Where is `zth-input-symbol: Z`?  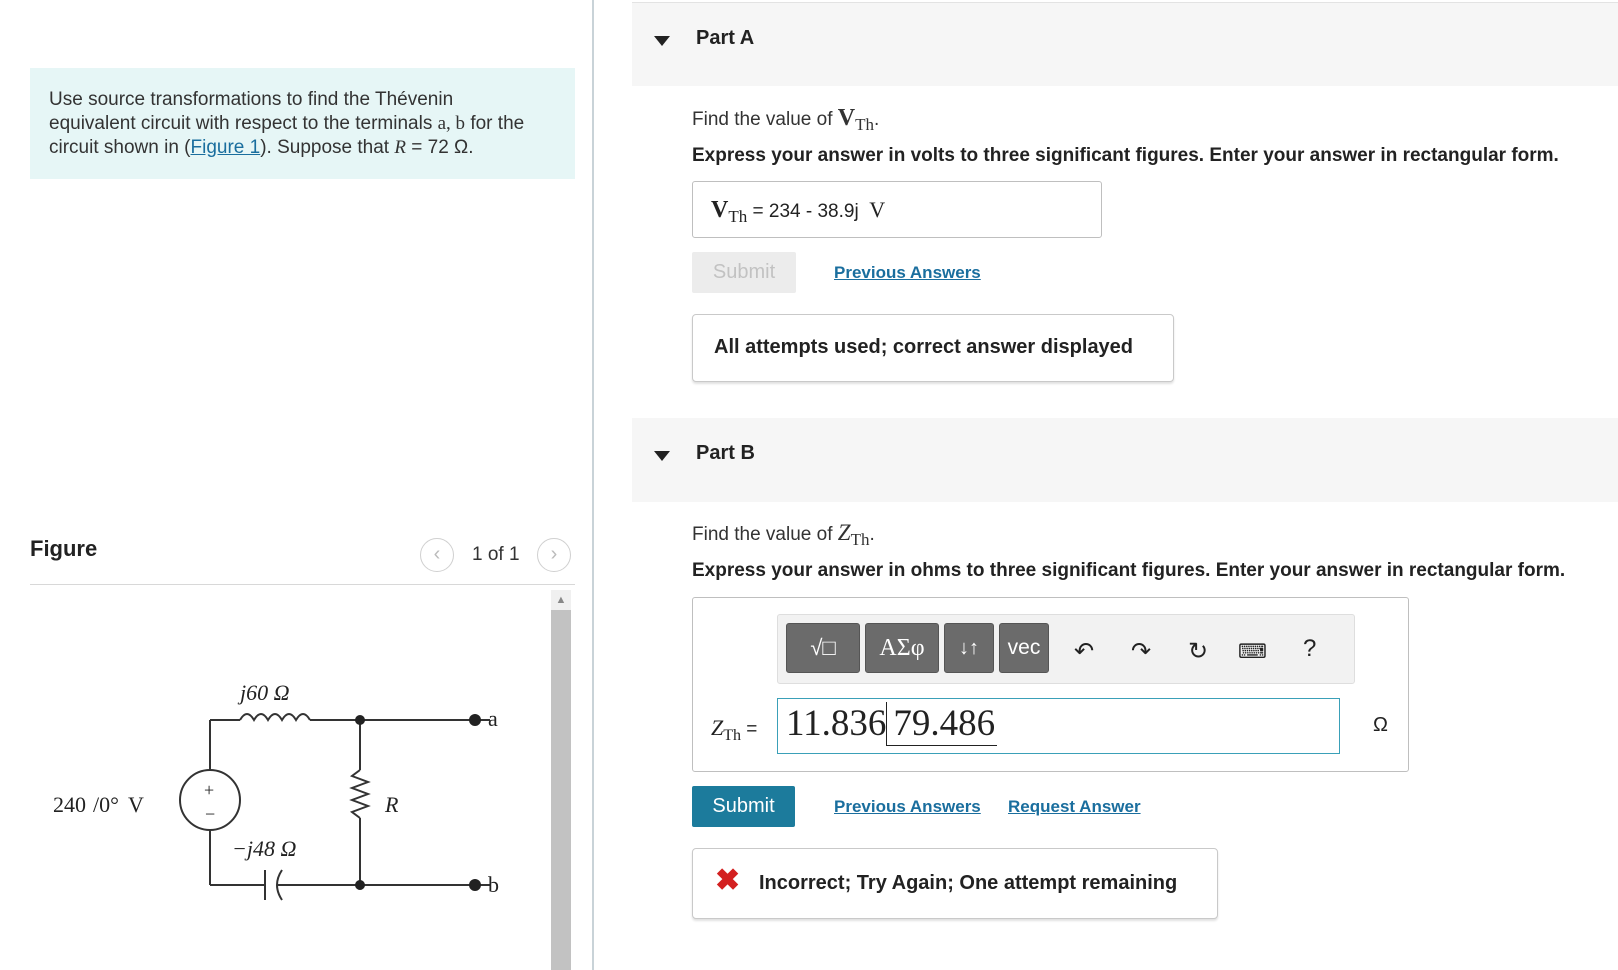
zth-input-symbol: Z is located at coordinates (717, 727).